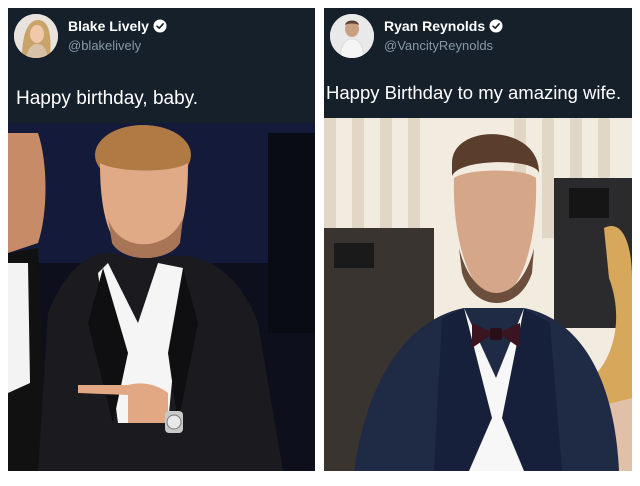 Image resolution: width=640 pixels, height=486 pixels. Describe the element at coordinates (434, 26) in the screenshot. I see `display-name: Ryan Reynolds` at that location.